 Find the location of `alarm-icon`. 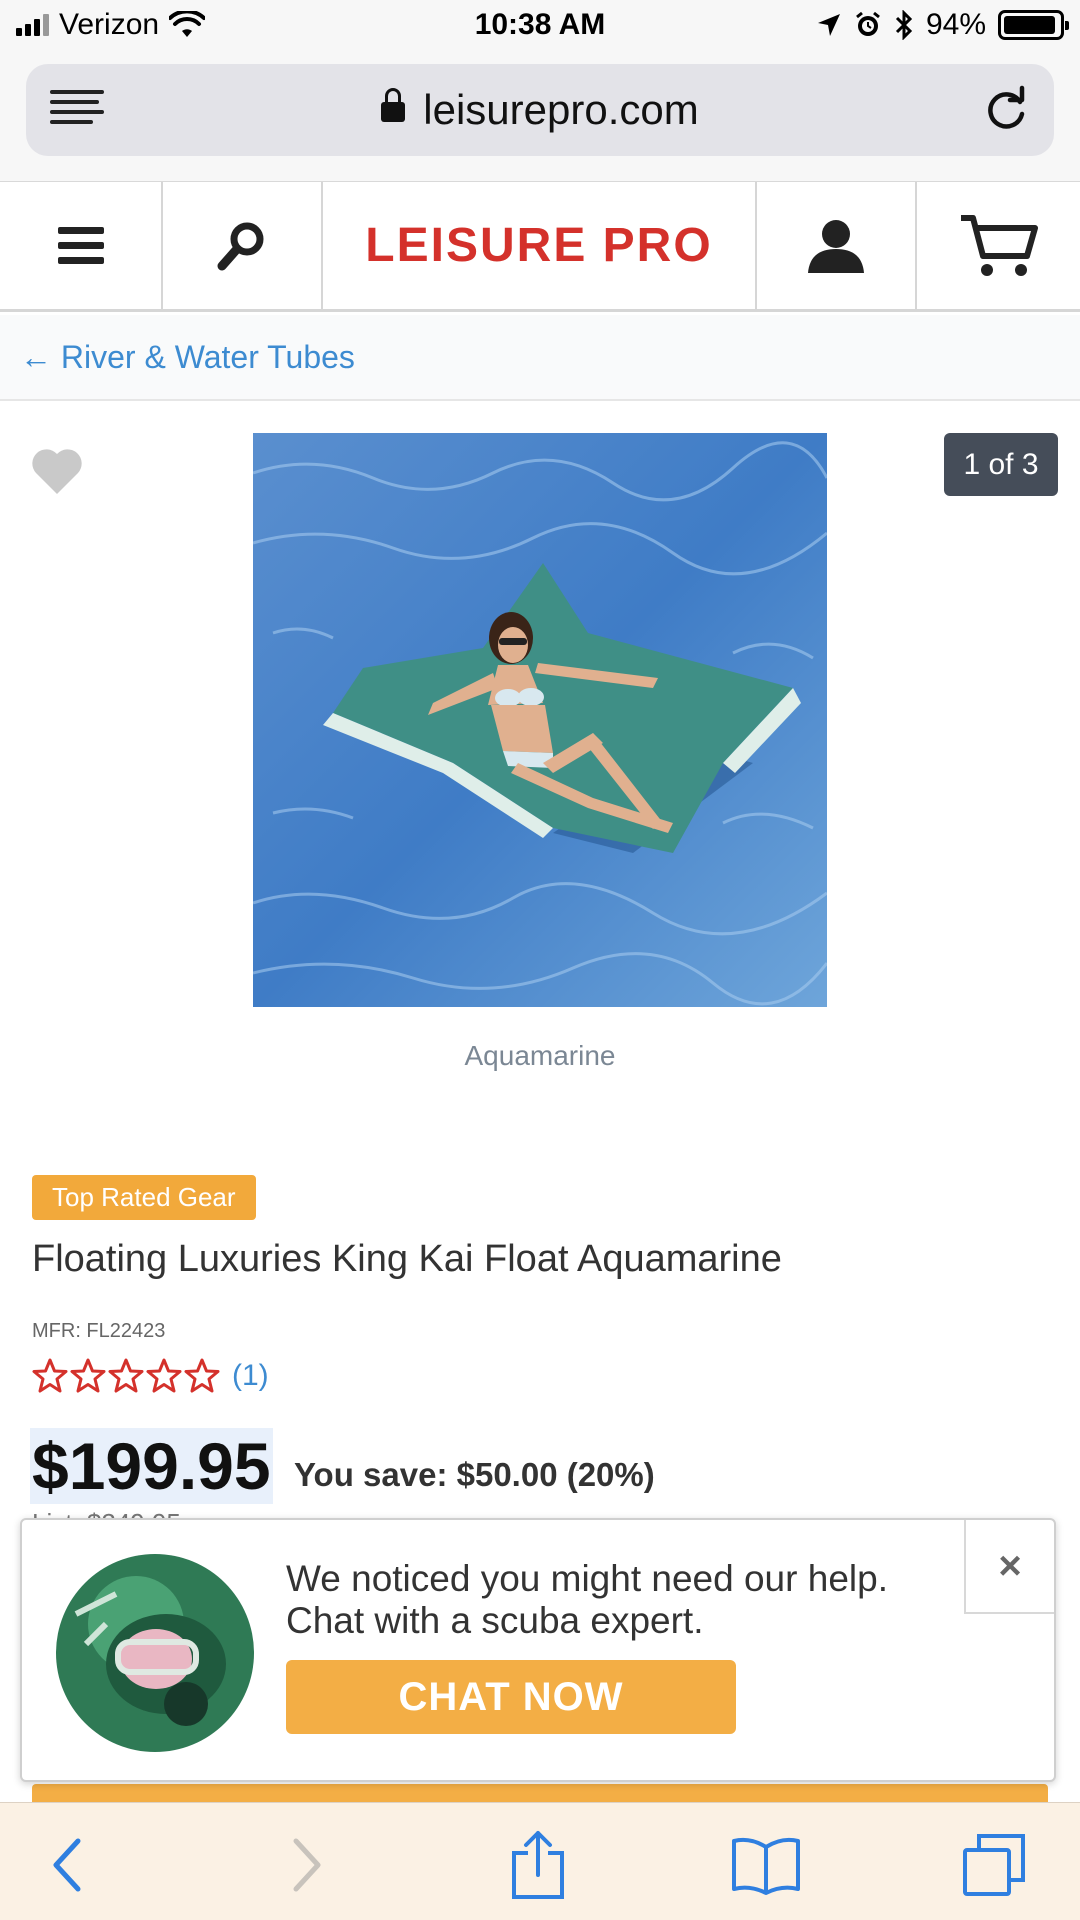

alarm-icon is located at coordinates (868, 23).